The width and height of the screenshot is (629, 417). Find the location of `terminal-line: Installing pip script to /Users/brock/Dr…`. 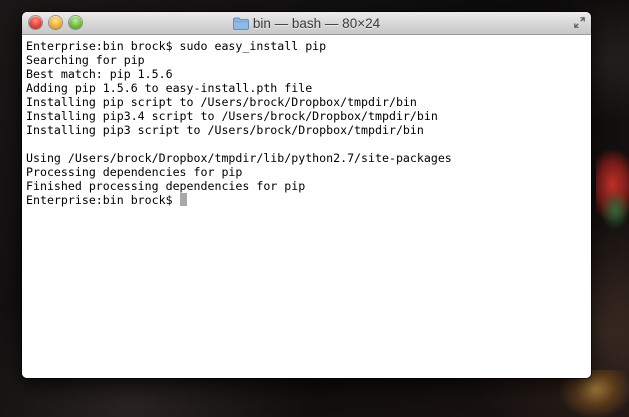

terminal-line: Installing pip script to /Users/brock/Dr… is located at coordinates (221, 102).